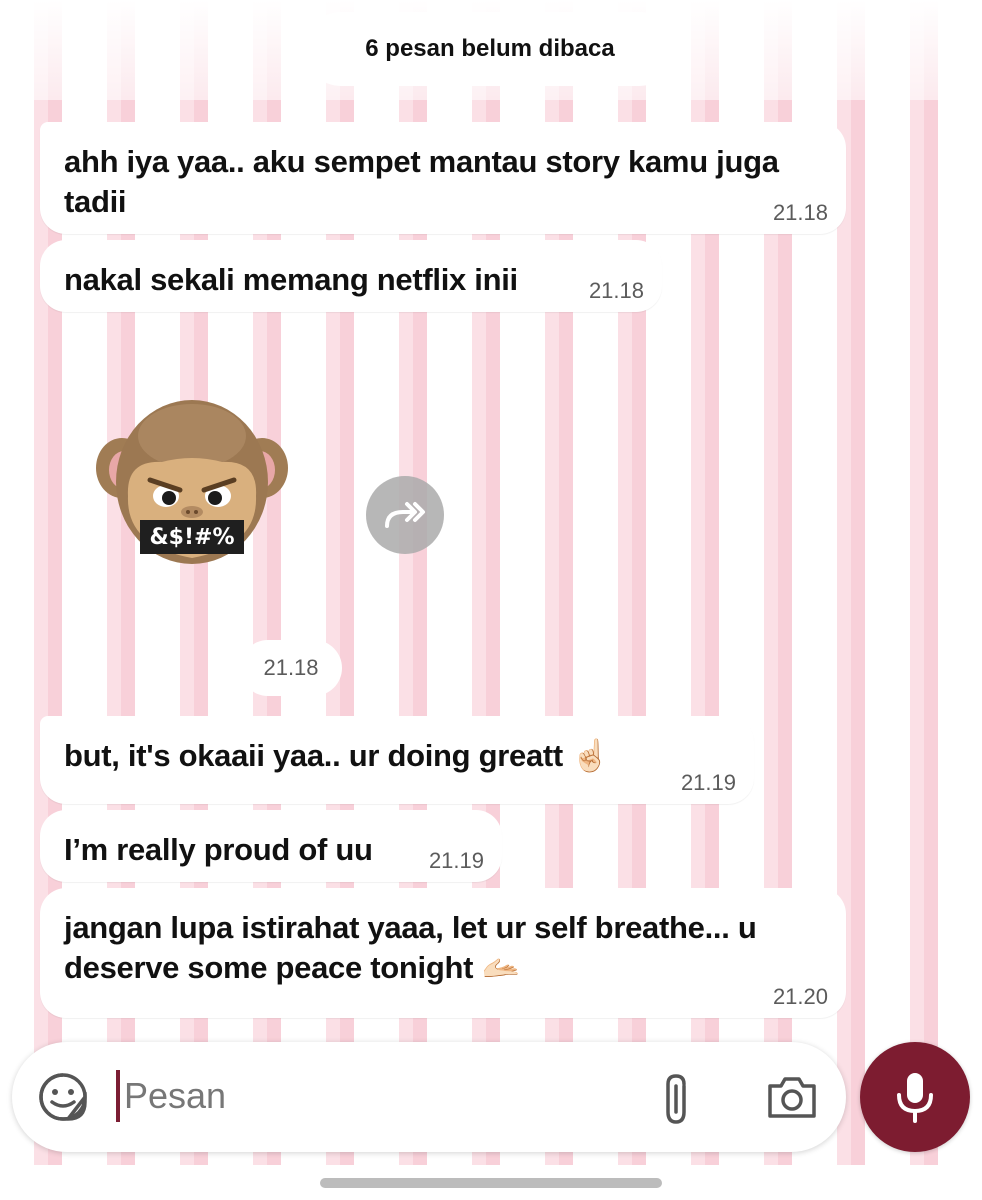  I want to click on voice-message-button, so click(915, 1097).